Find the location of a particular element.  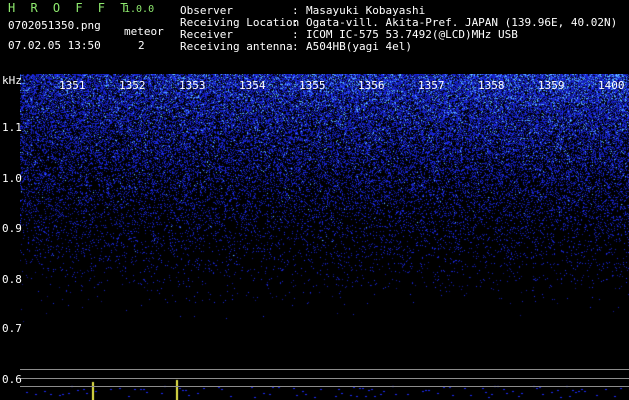

x-tick-label: 1358 is located at coordinates (491, 85).